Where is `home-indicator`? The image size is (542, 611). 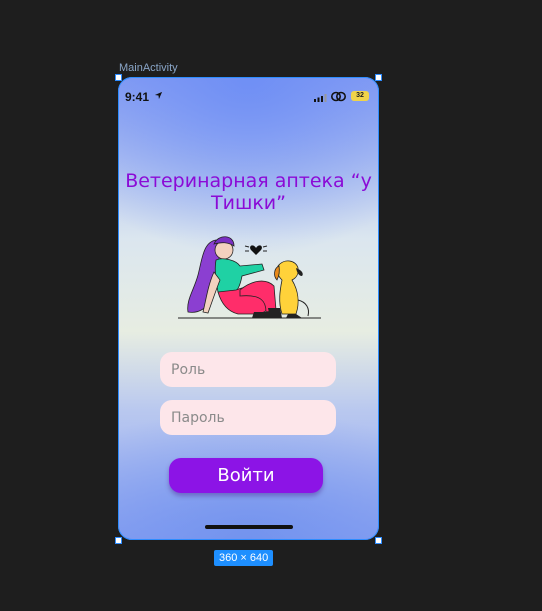 home-indicator is located at coordinates (249, 527).